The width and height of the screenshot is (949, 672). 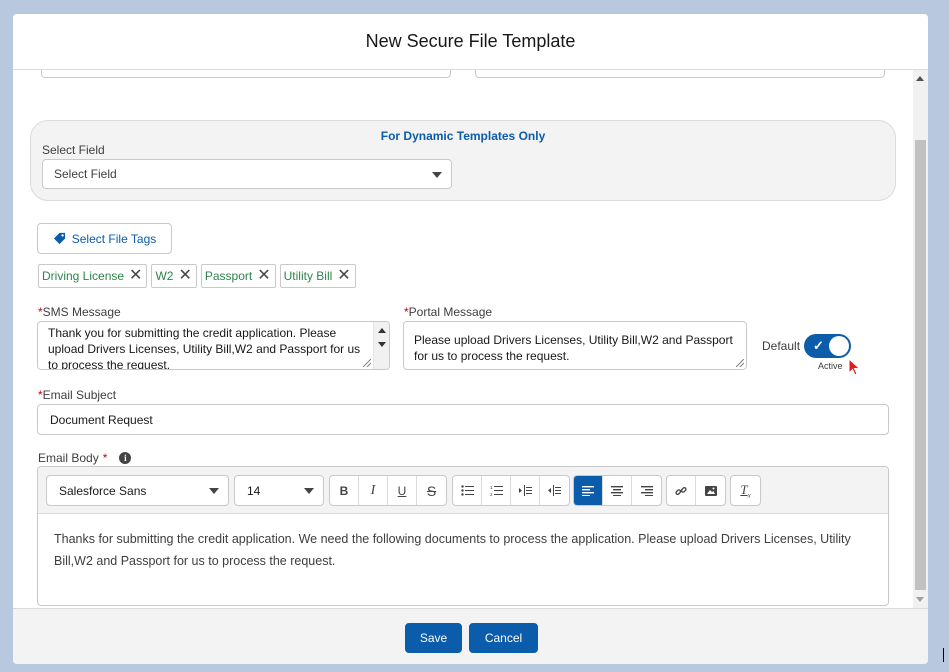 What do you see at coordinates (373, 490) in the screenshot?
I see `italic-button: I` at bounding box center [373, 490].